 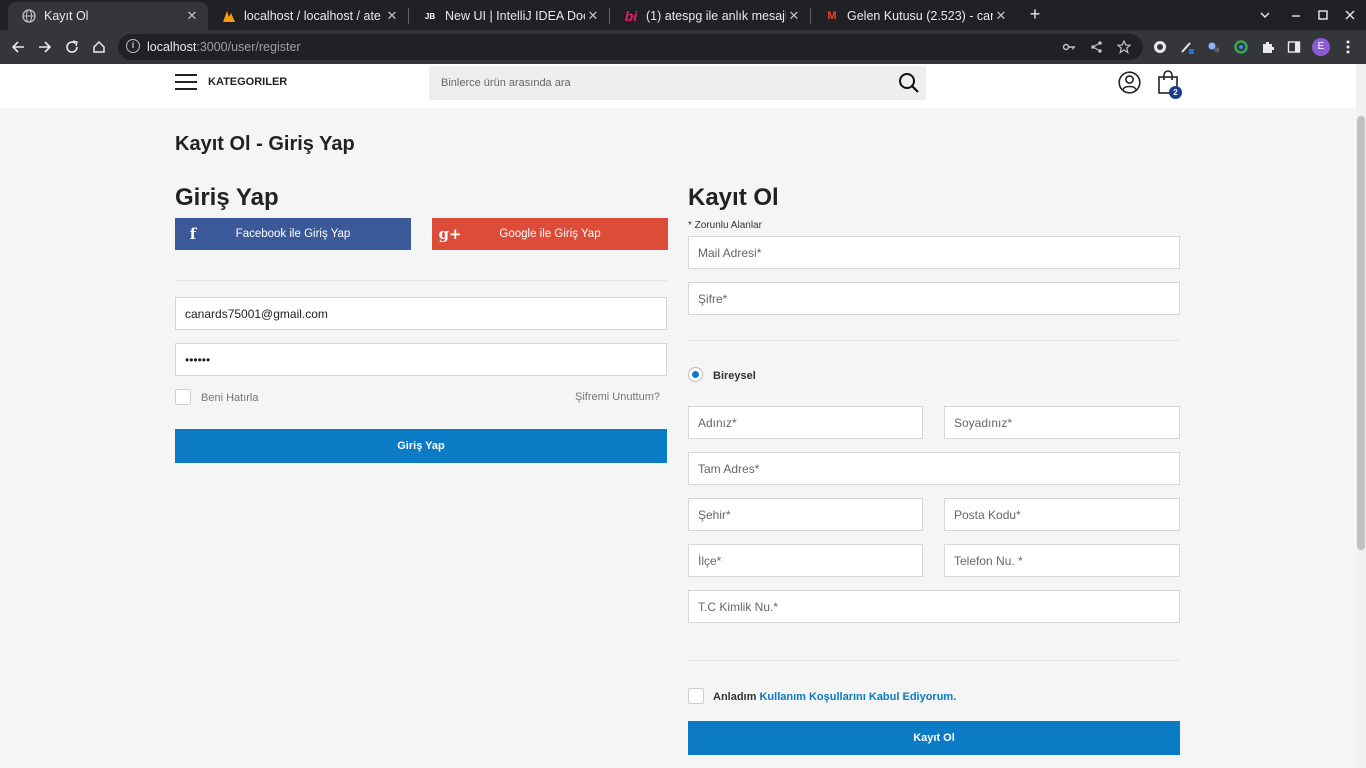 What do you see at coordinates (312, 16) in the screenshot?
I see `tab-title: localhost / localhost / ate` at bounding box center [312, 16].